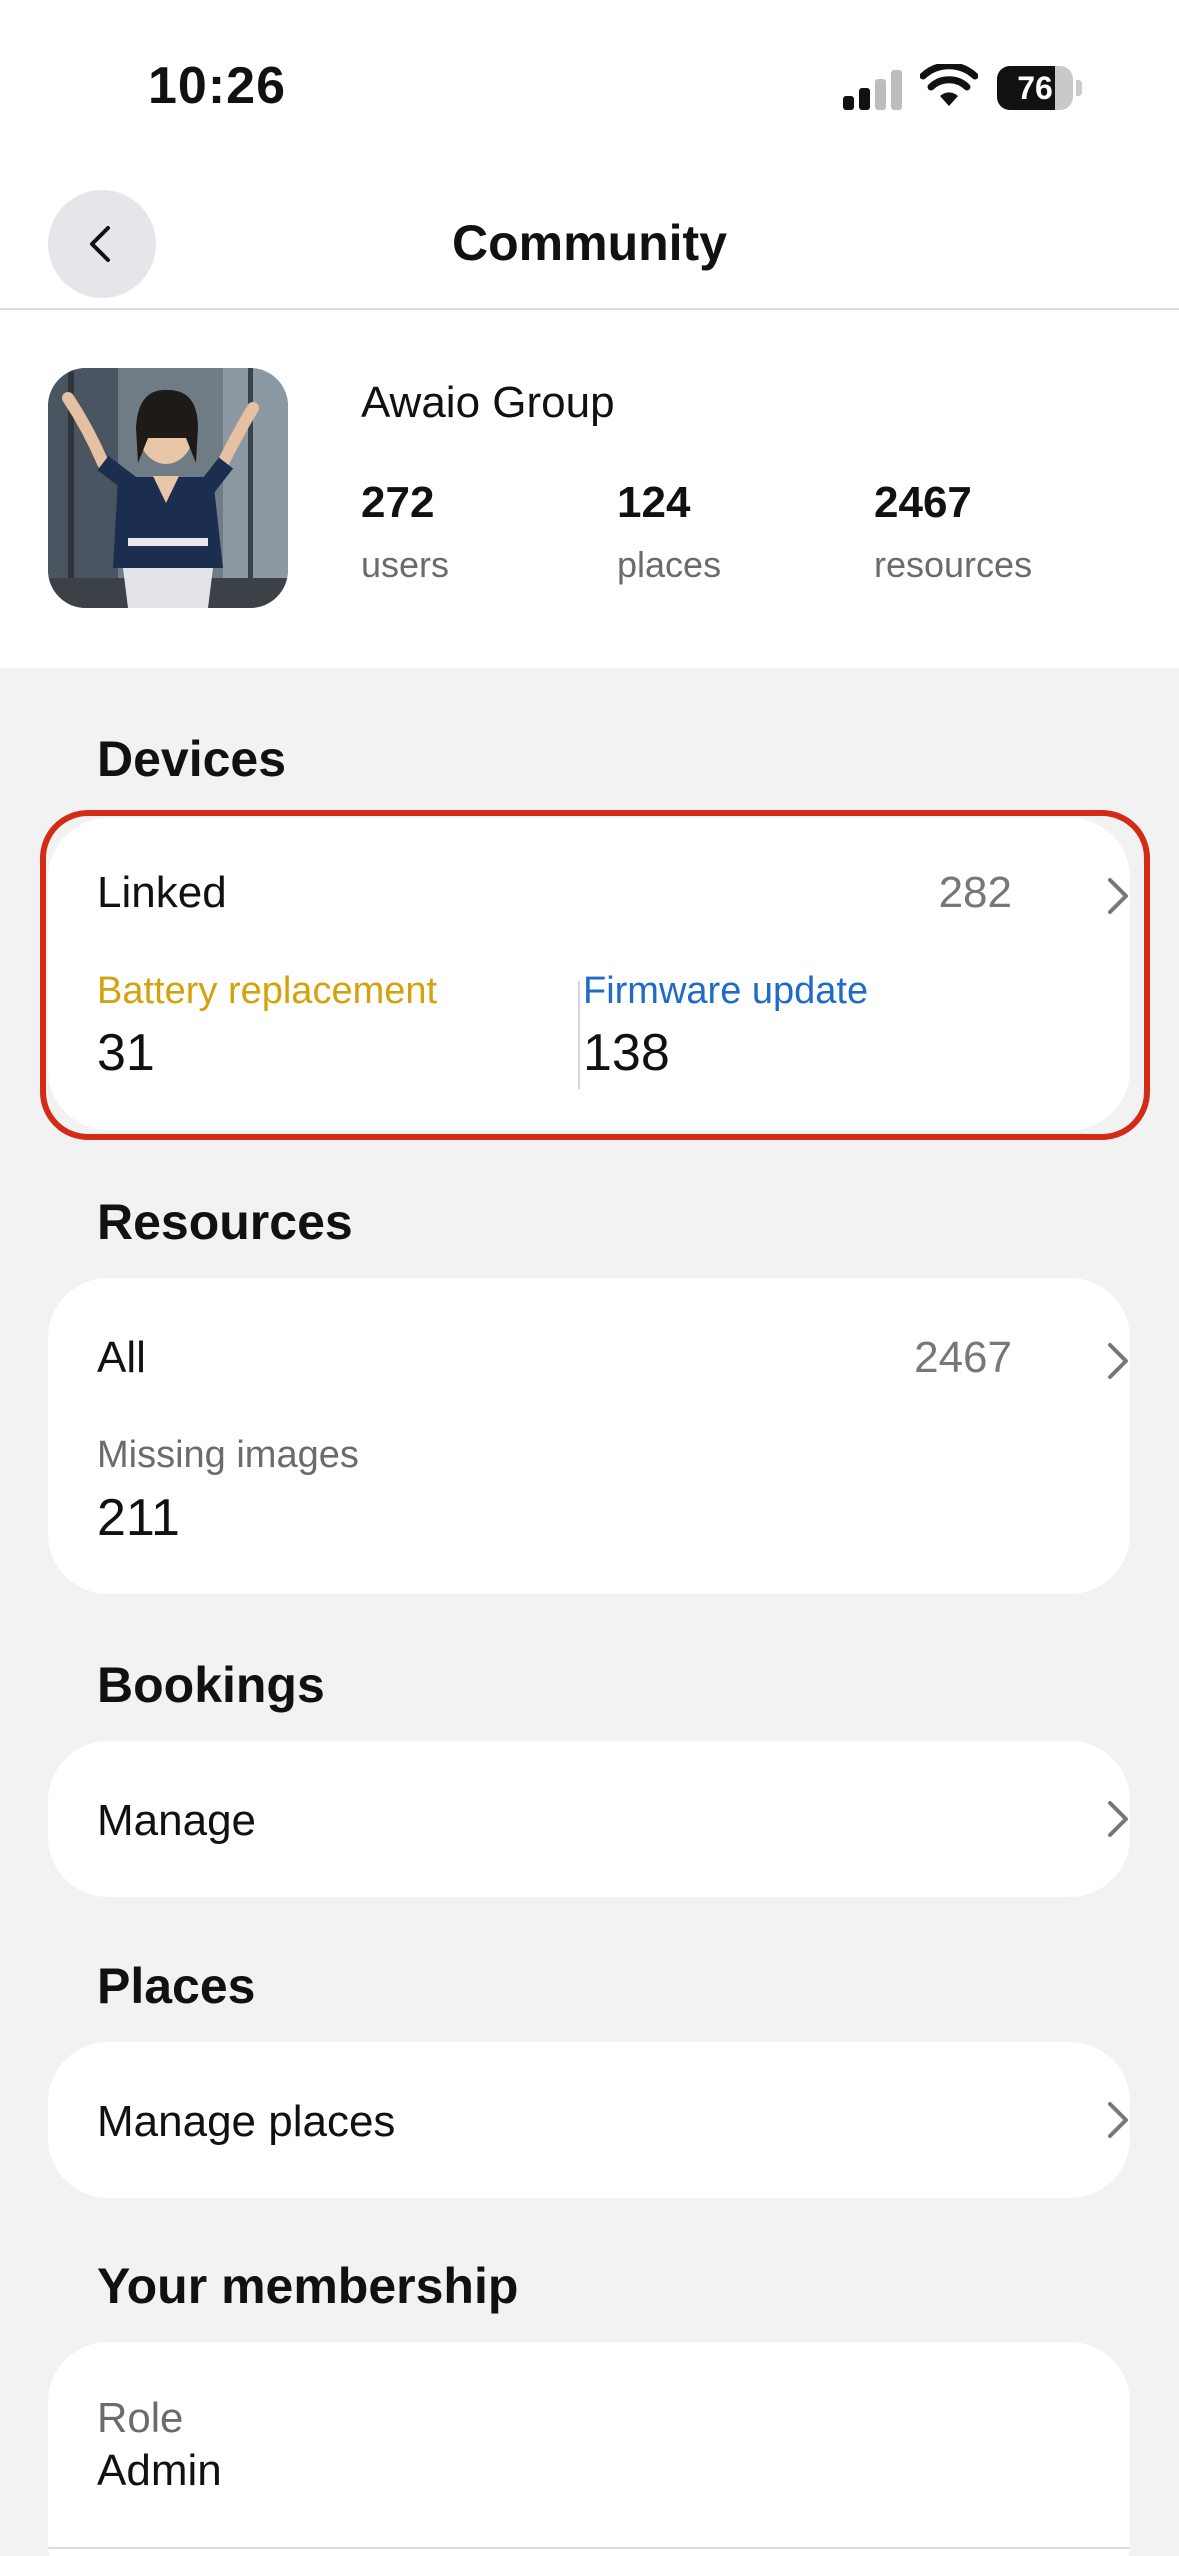 This screenshot has height=2556, width=1179. I want to click on role-value: Admin, so click(159, 2470).